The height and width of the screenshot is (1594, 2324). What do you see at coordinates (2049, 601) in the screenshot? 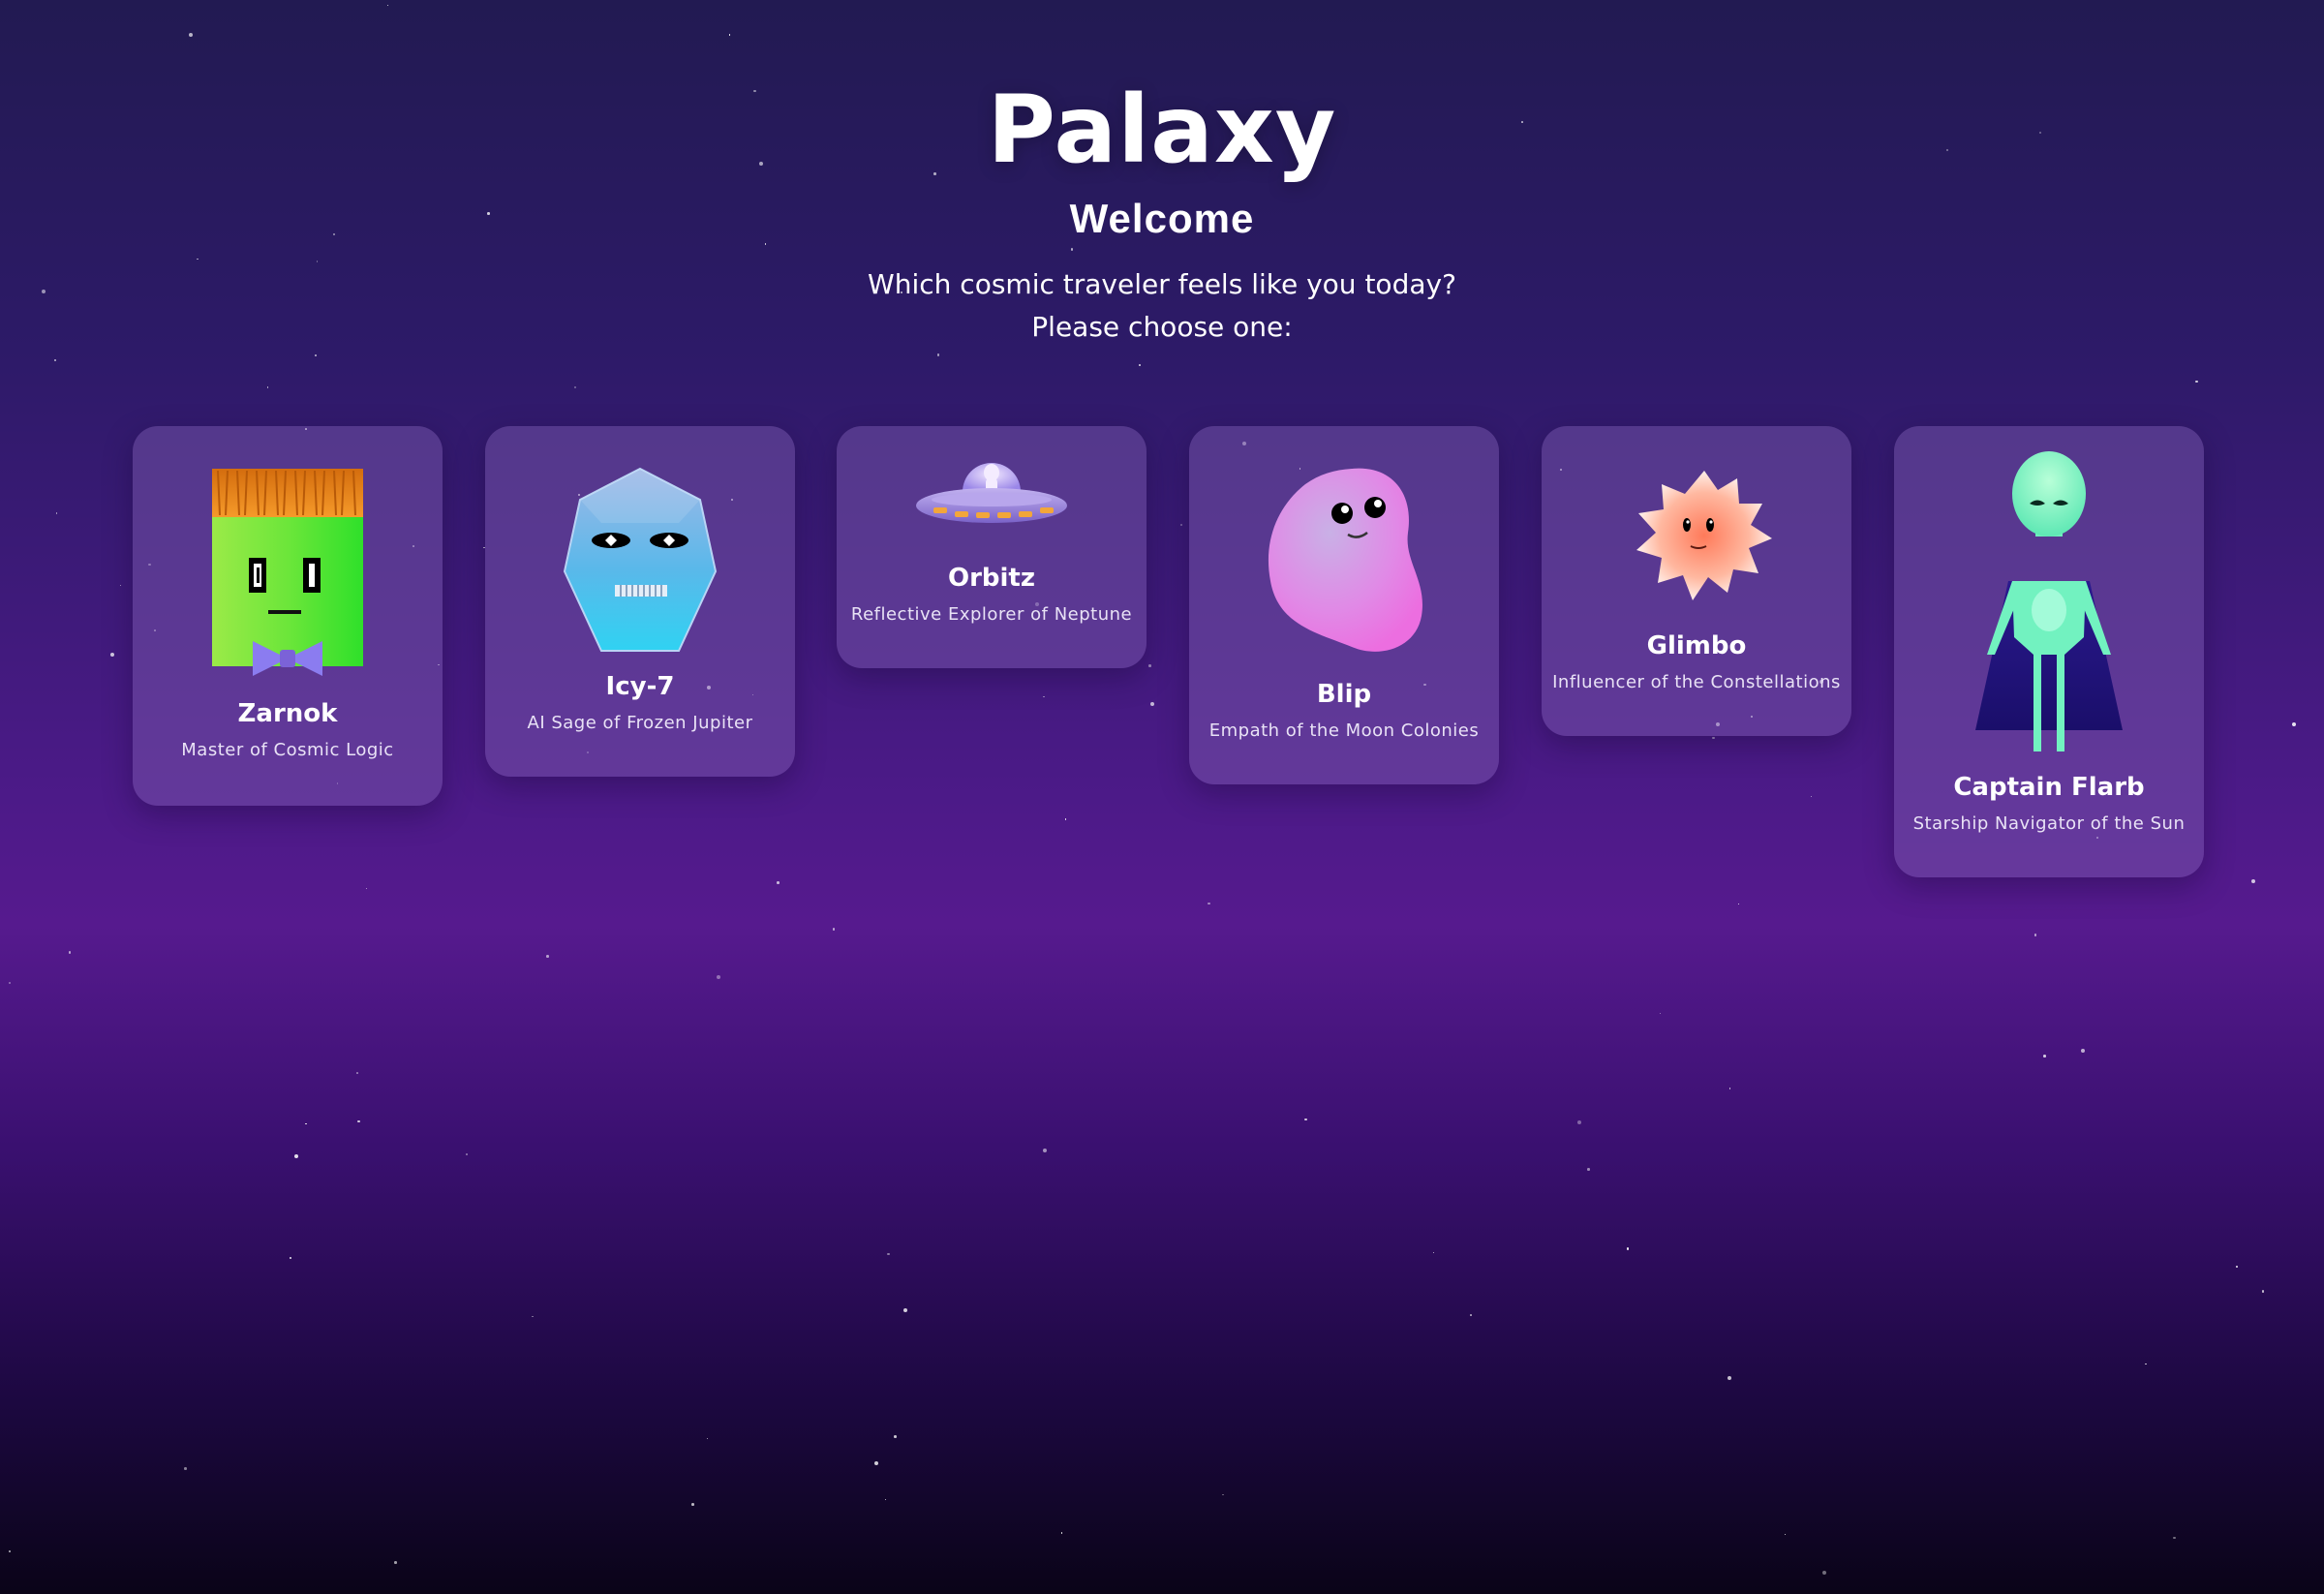
I see `captain-flarb-alien-icon` at bounding box center [2049, 601].